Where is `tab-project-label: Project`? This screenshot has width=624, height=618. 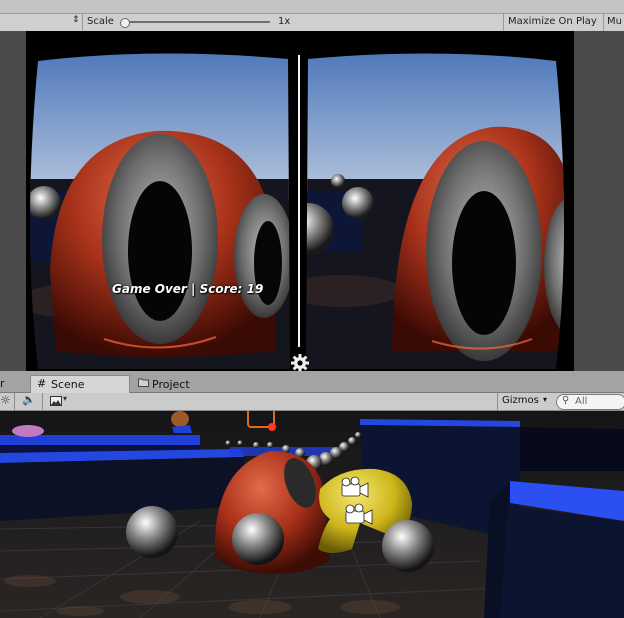 tab-project-label: Project is located at coordinates (171, 384).